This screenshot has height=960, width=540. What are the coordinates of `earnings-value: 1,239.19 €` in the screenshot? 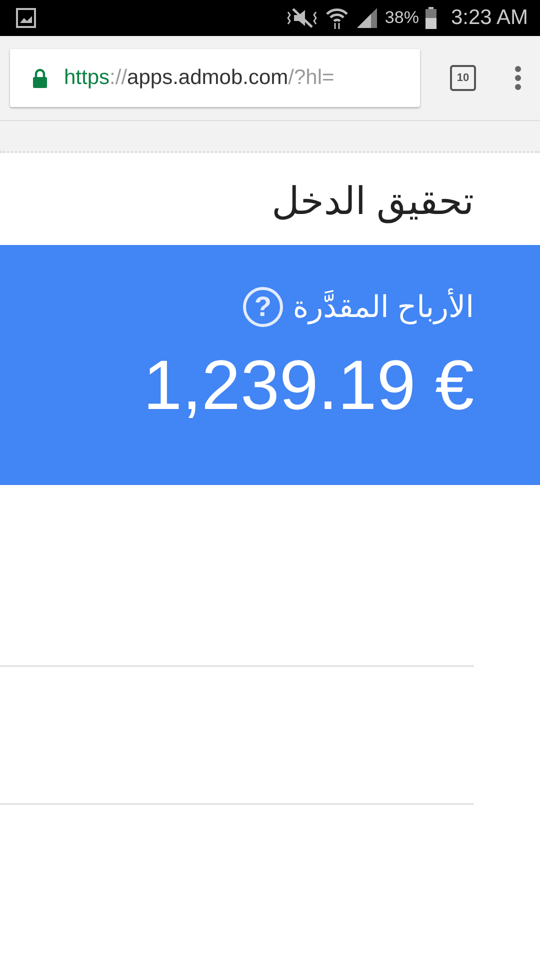 It's located at (308, 385).